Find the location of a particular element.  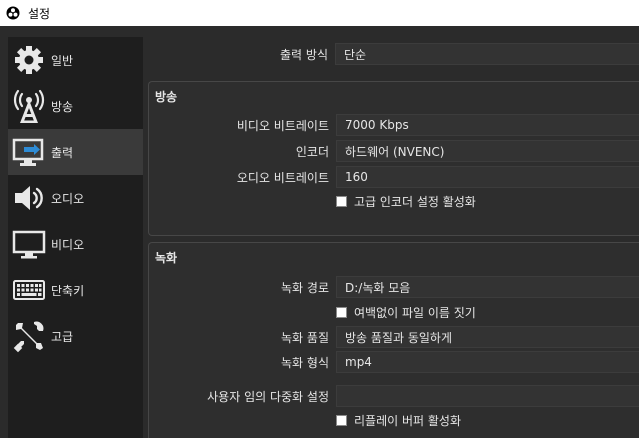

recording-group-title: 녹화 is located at coordinates (166, 258).